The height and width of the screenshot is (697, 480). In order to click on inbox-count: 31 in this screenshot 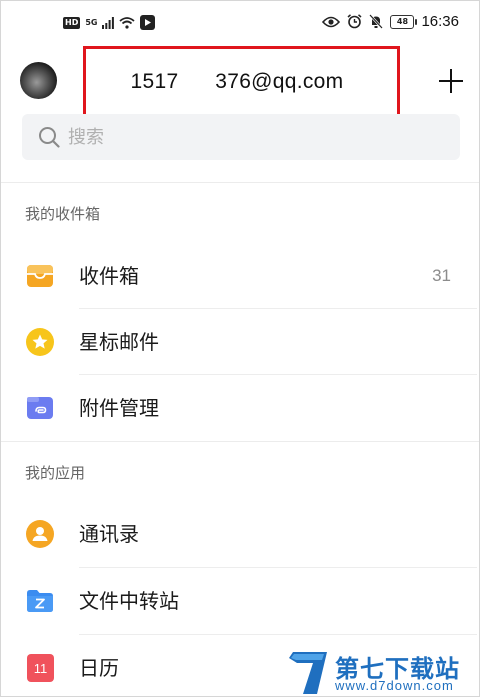, I will do `click(441, 275)`.